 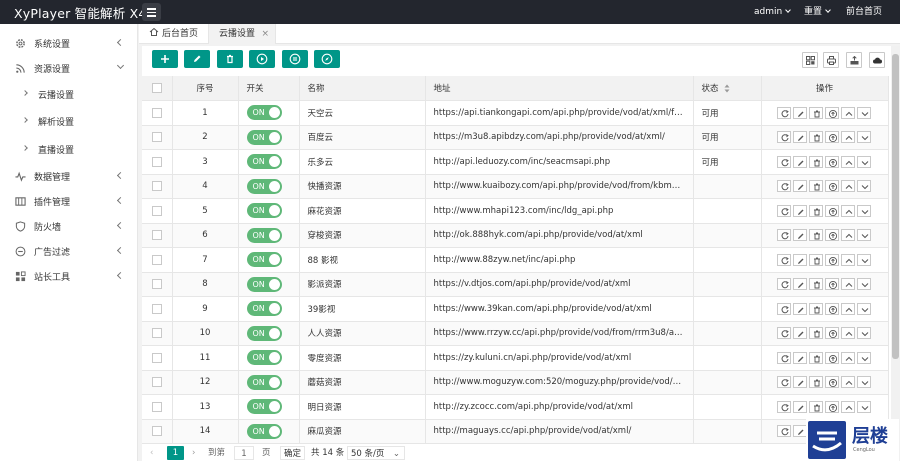 What do you see at coordinates (244, 453) in the screenshot?
I see `page-input: 1` at bounding box center [244, 453].